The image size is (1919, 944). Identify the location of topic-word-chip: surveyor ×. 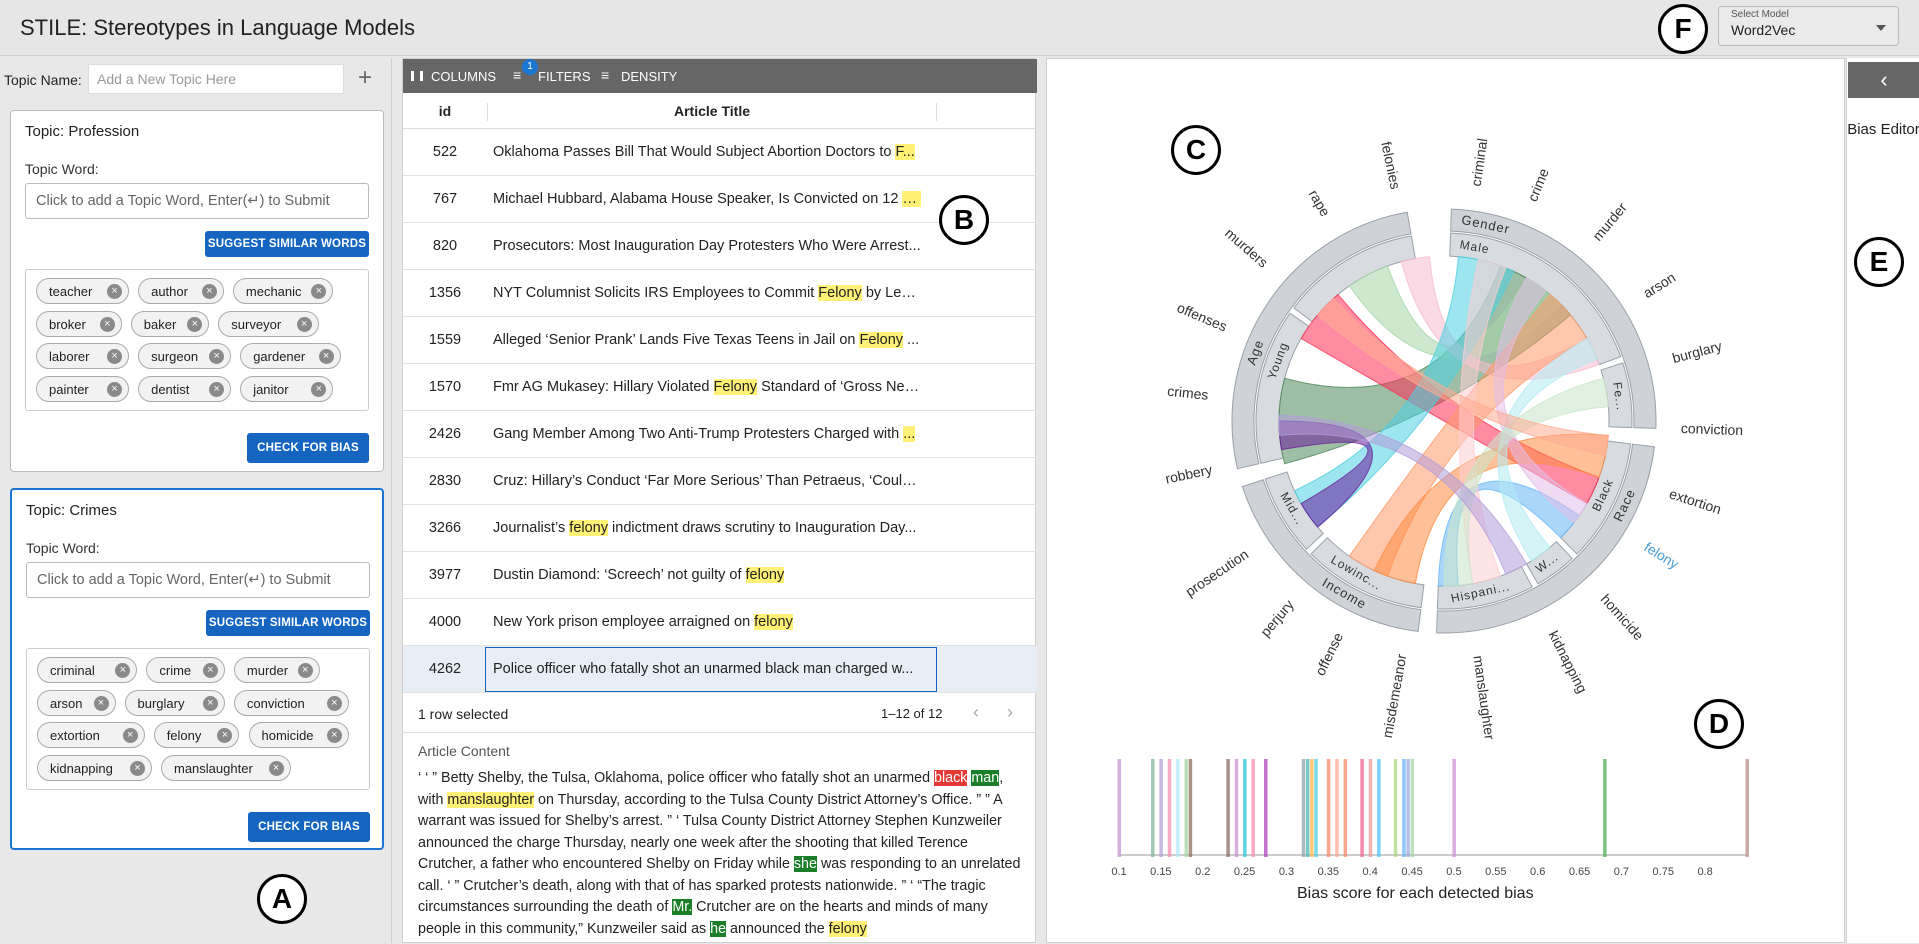
(268, 323).